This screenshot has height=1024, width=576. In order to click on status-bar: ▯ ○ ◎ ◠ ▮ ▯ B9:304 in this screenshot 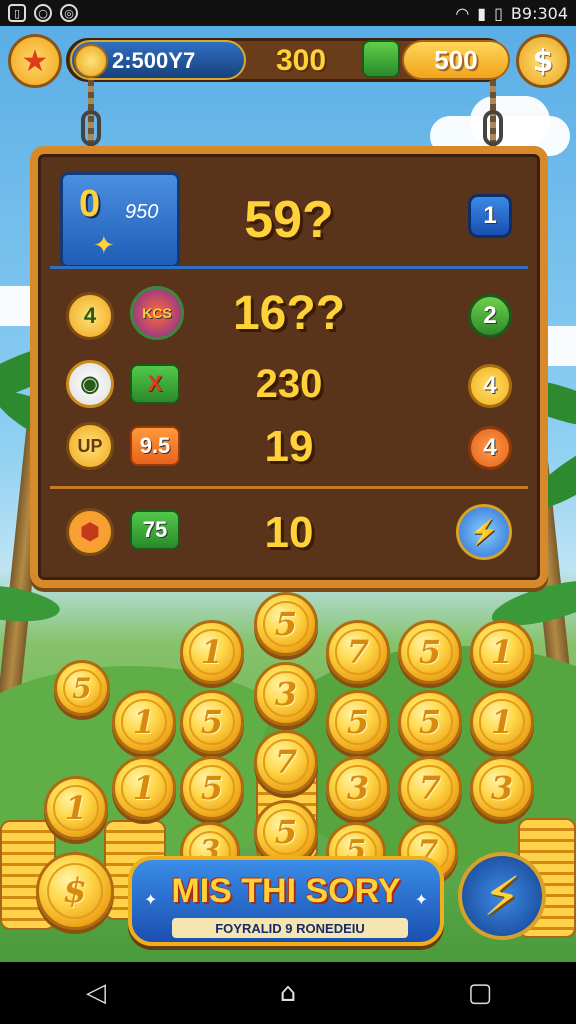, I will do `click(288, 13)`.